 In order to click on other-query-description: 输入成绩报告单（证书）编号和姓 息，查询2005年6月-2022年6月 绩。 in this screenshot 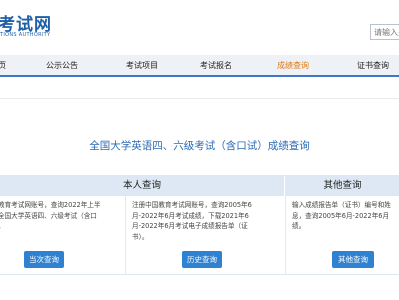, I will do `click(345, 216)`.